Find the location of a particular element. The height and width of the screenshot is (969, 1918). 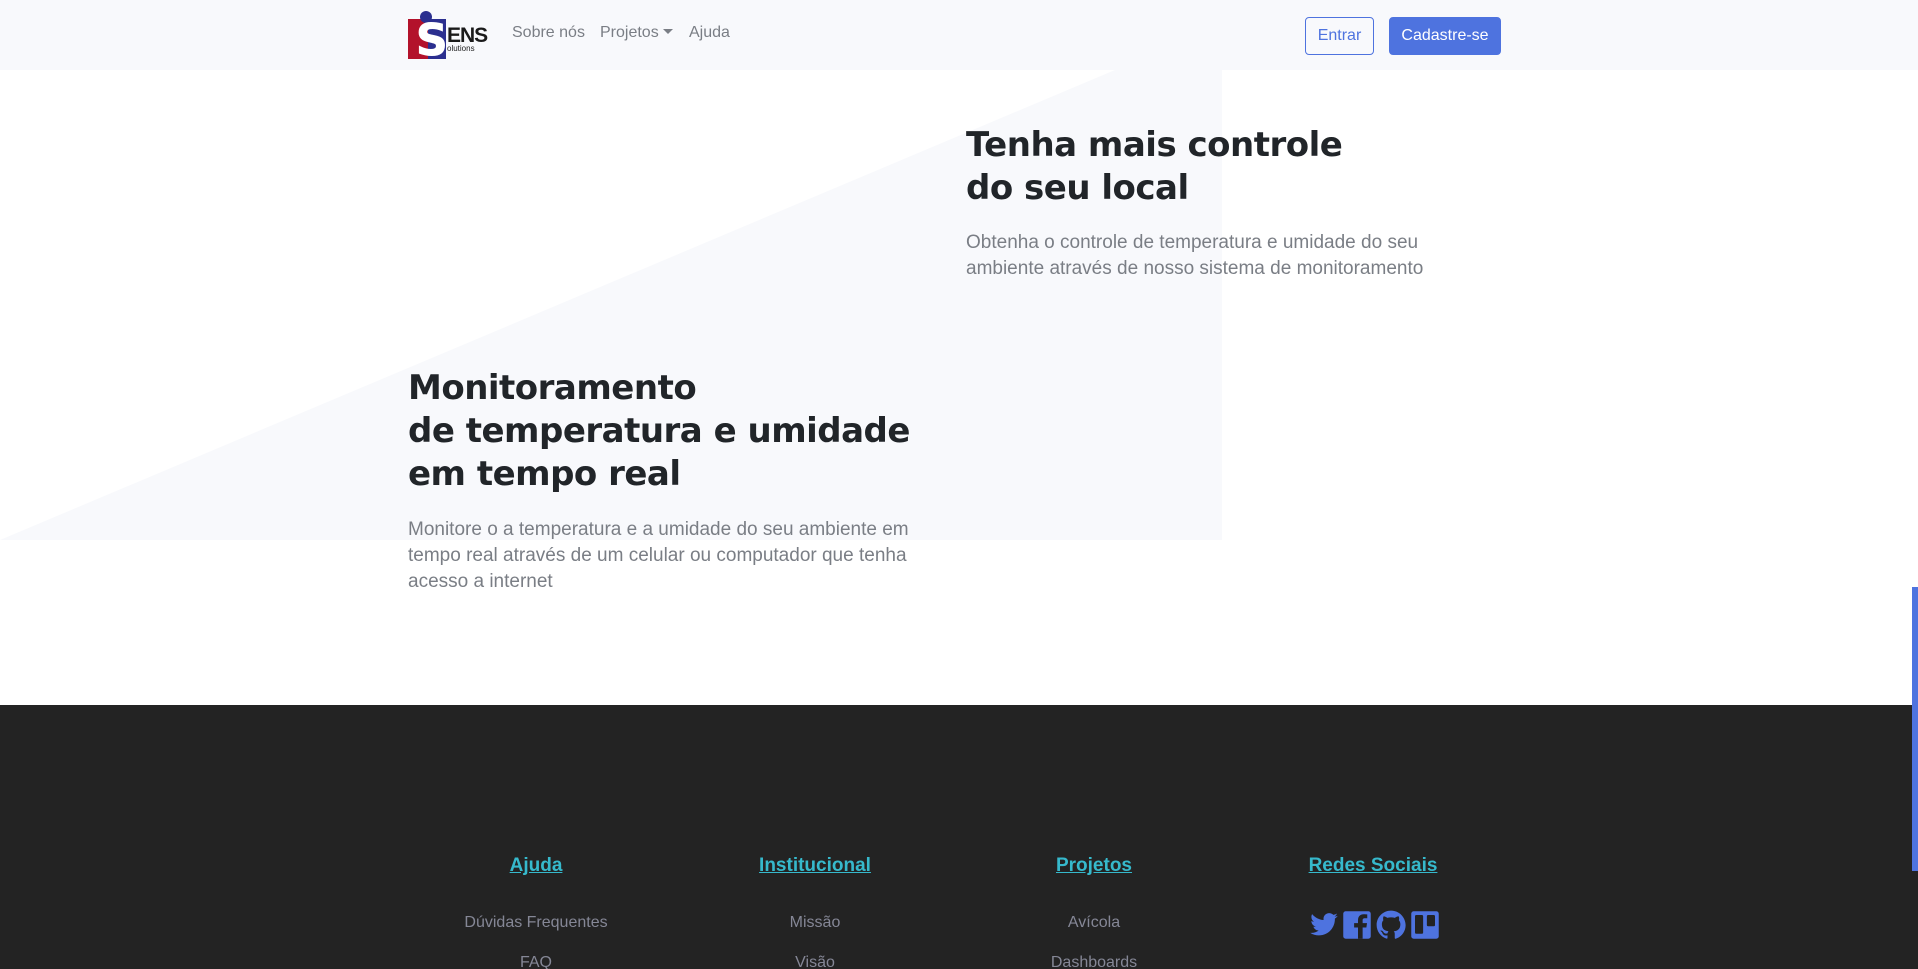

feature-title-line: do seu local is located at coordinates (1077, 188).